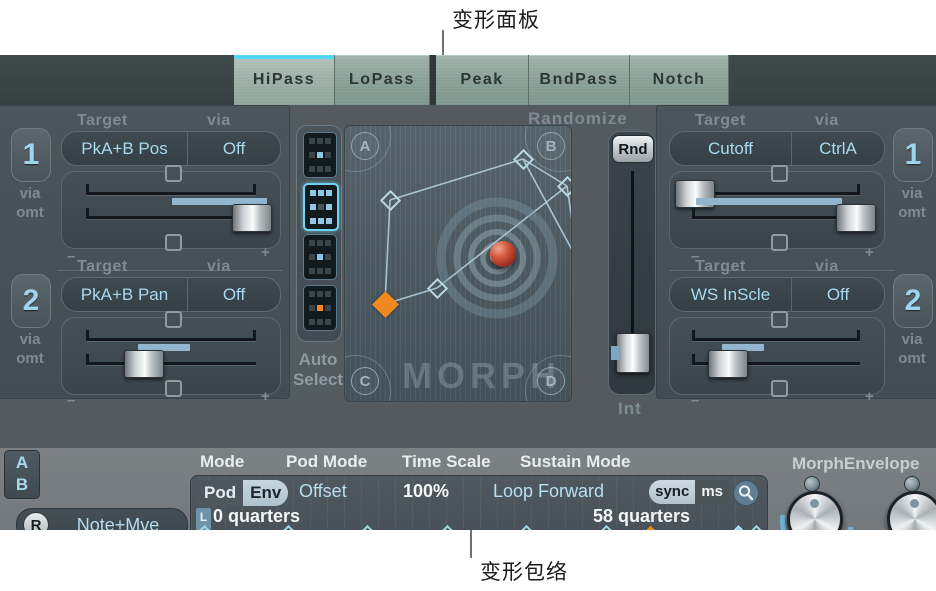 The width and height of the screenshot is (936, 591). I want to click on right-slot2-minus: –, so click(695, 400).